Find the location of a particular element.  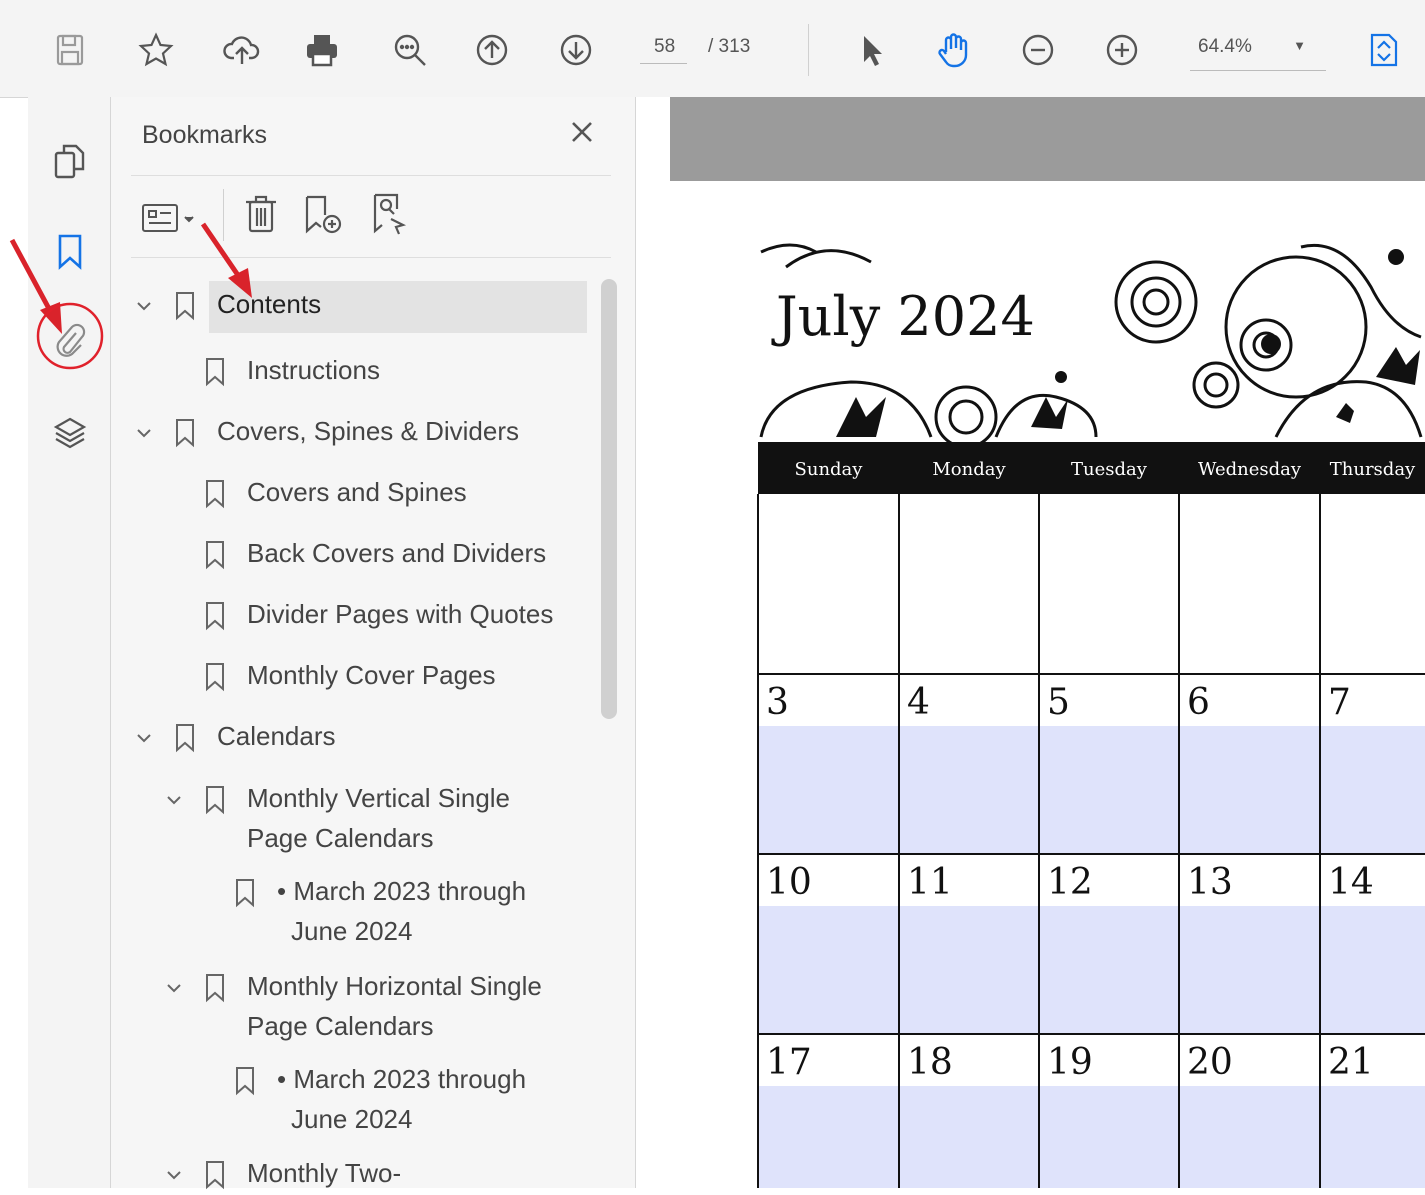

weekday-label: Thursday is located at coordinates (1373, 469).